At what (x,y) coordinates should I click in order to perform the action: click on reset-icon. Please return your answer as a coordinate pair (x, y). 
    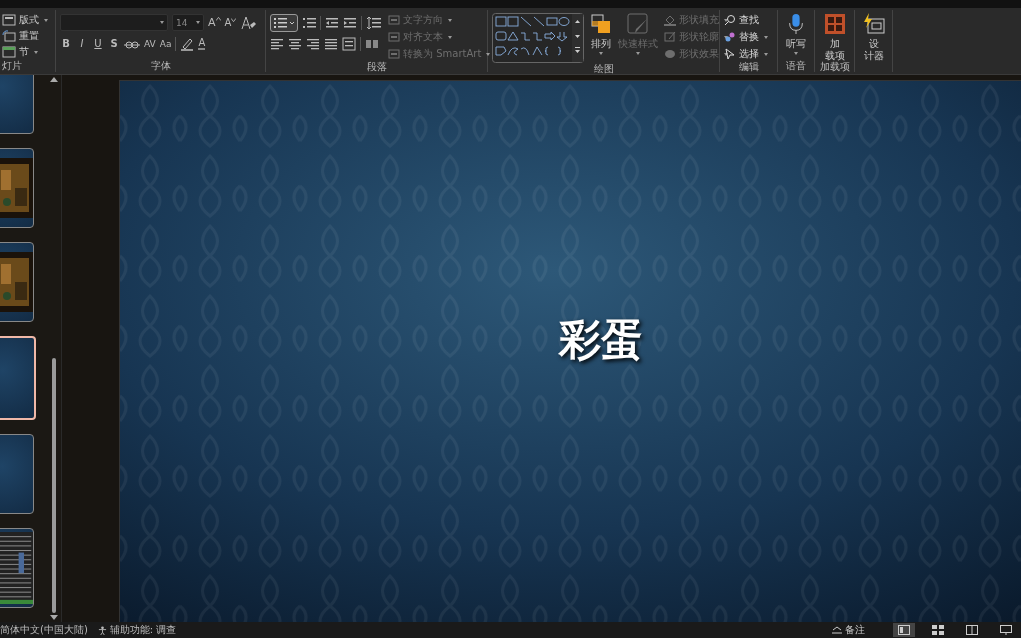
    Looking at the image, I should click on (9, 36).